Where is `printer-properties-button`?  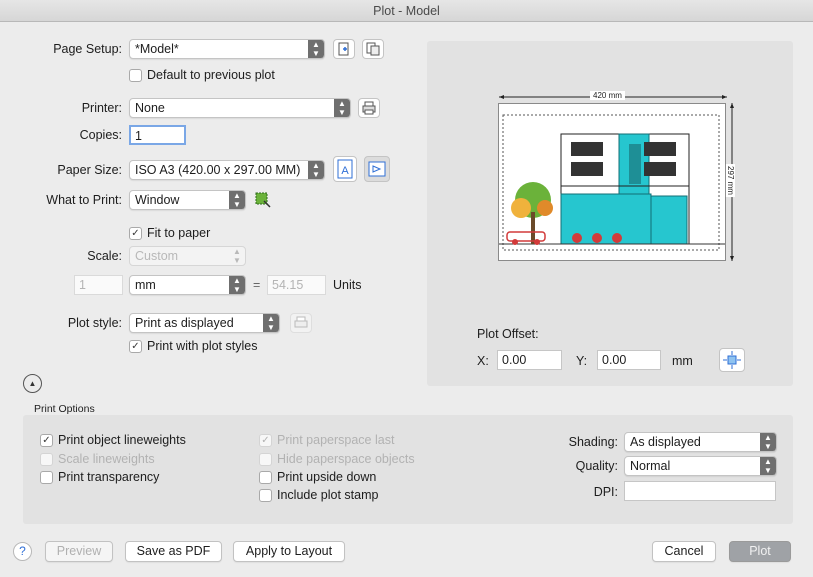 printer-properties-button is located at coordinates (369, 108).